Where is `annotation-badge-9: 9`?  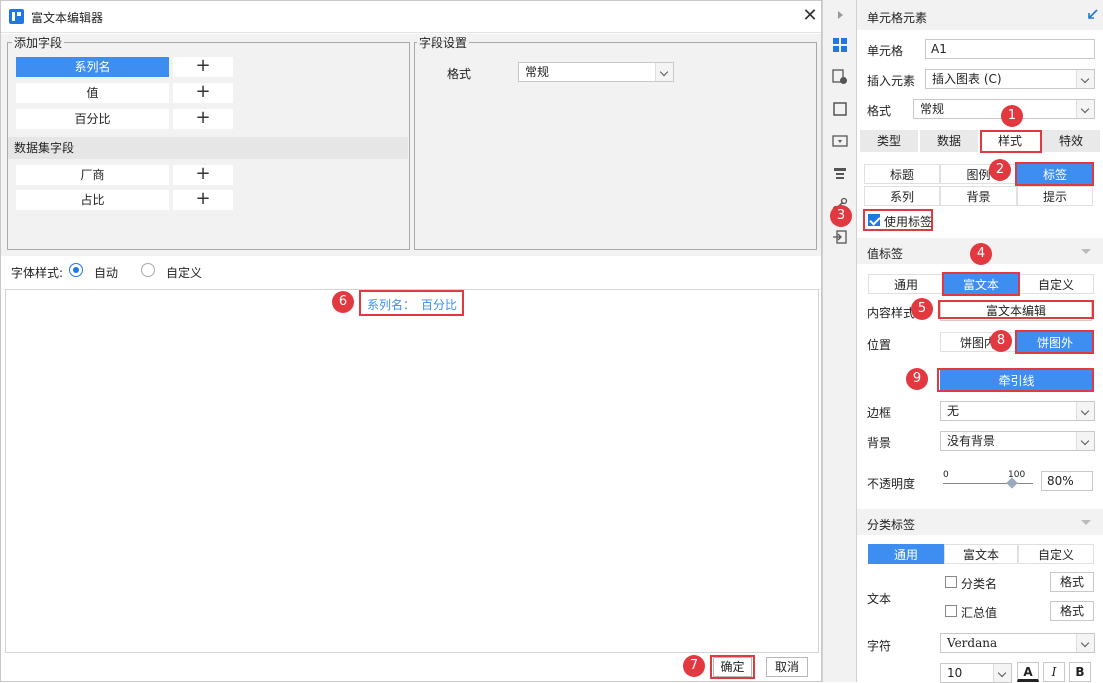 annotation-badge-9: 9 is located at coordinates (917, 379).